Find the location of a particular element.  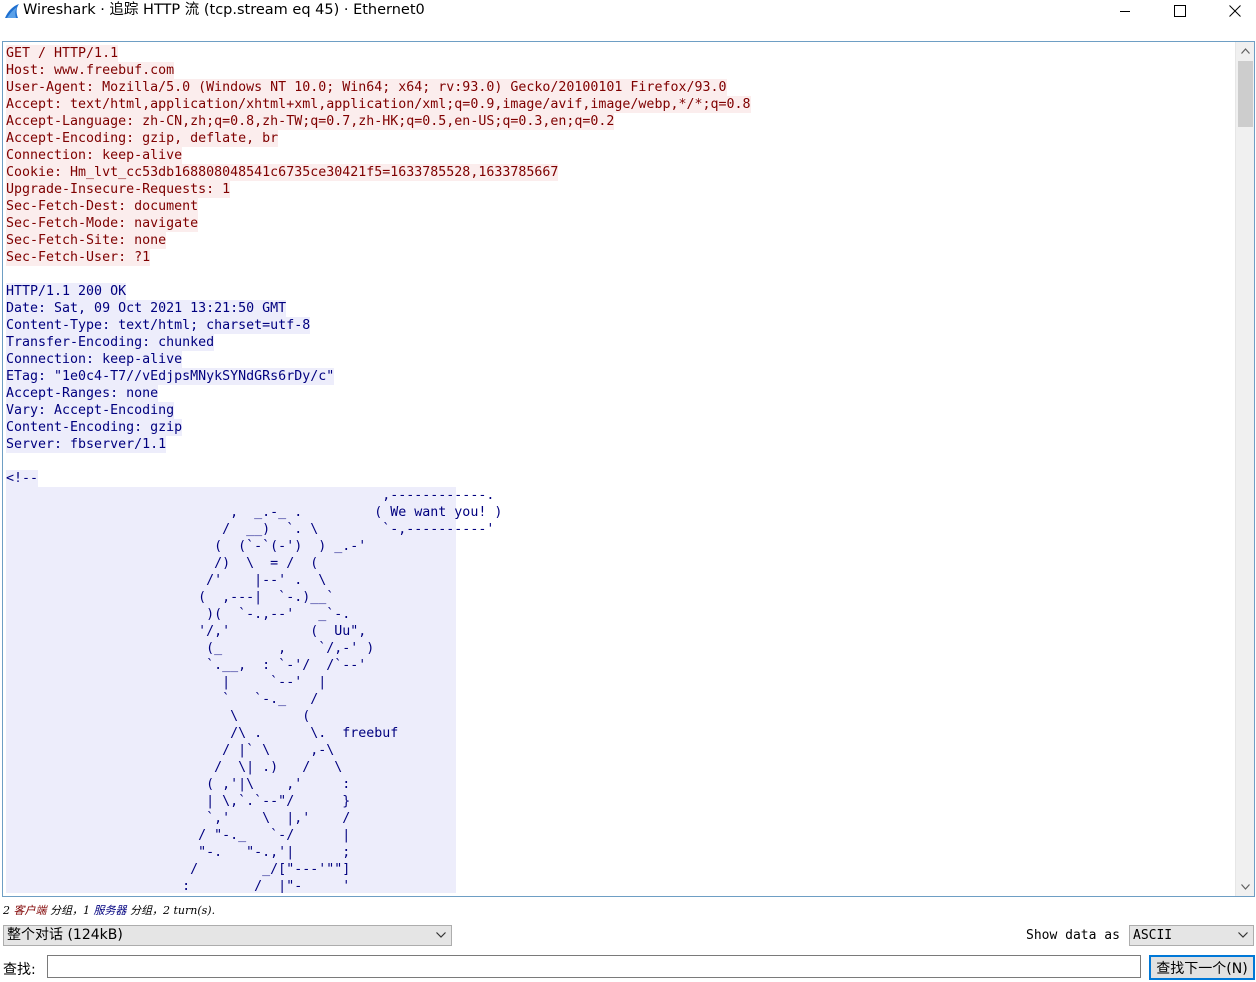

server-response-line: Date: Sat, 09 Oct 2021 13:21:50 GMT is located at coordinates (620, 308).